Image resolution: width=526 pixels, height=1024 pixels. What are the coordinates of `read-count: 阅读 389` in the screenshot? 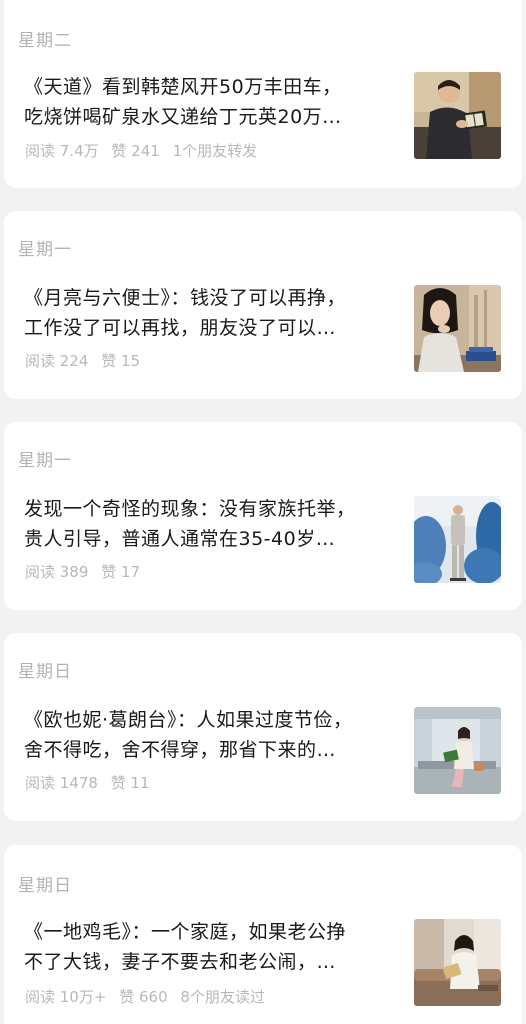 It's located at (57, 572).